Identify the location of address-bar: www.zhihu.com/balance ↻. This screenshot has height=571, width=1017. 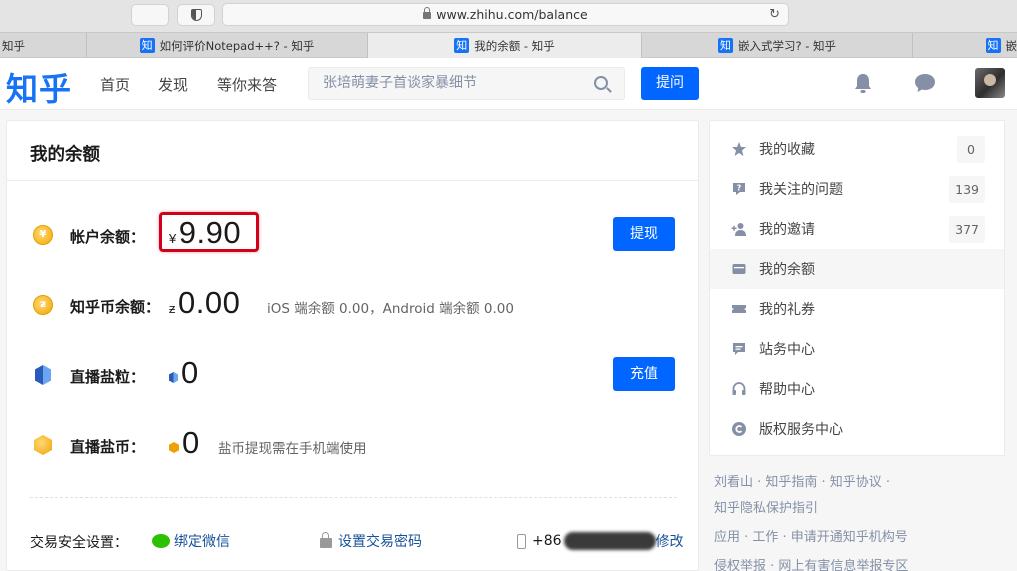
(505, 14).